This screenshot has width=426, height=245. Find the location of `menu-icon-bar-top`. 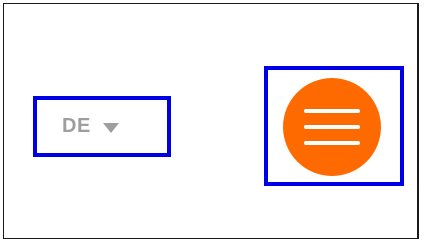

menu-icon-bar-top is located at coordinates (332, 111).